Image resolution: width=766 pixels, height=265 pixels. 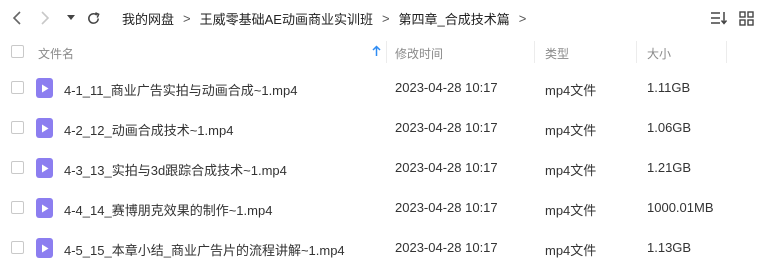 I want to click on chevron-left-icon, so click(x=16, y=18).